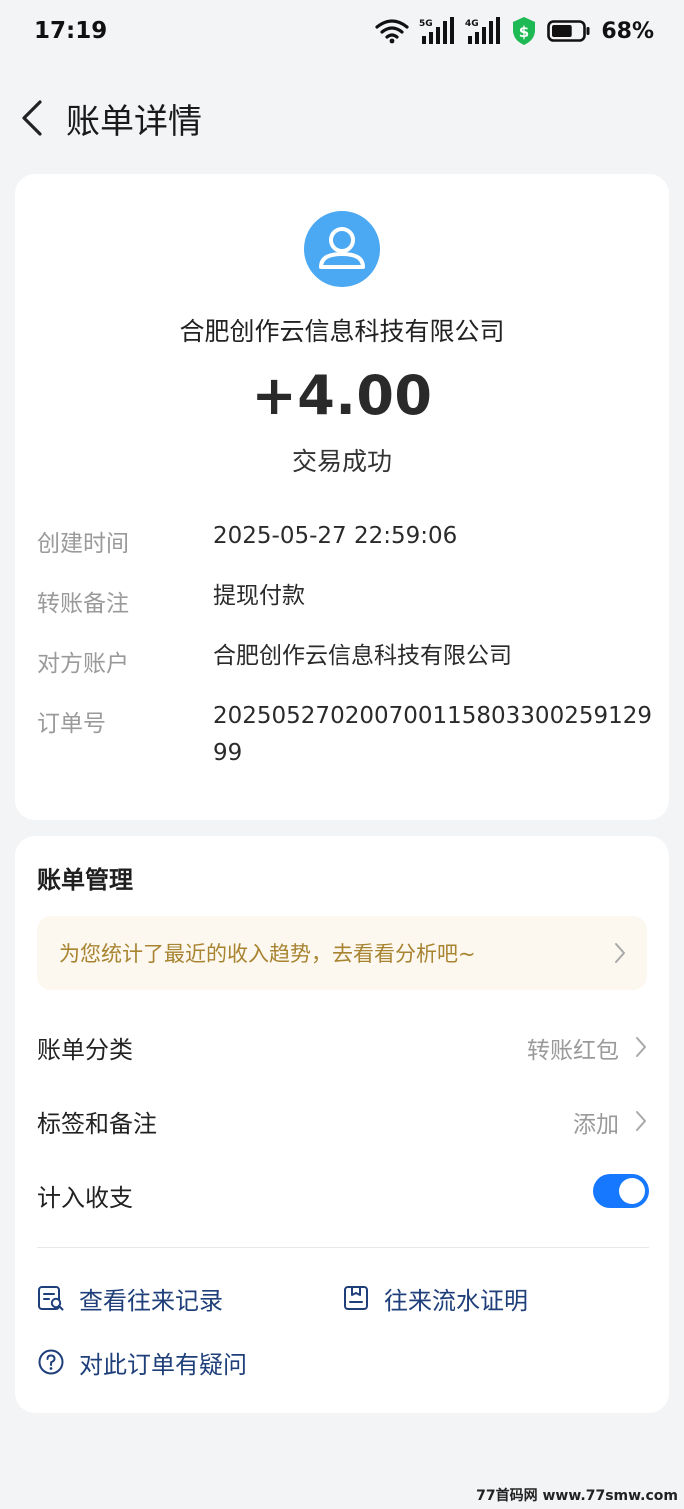 This screenshot has height=1509, width=684. I want to click on battery-icon, so click(568, 31).